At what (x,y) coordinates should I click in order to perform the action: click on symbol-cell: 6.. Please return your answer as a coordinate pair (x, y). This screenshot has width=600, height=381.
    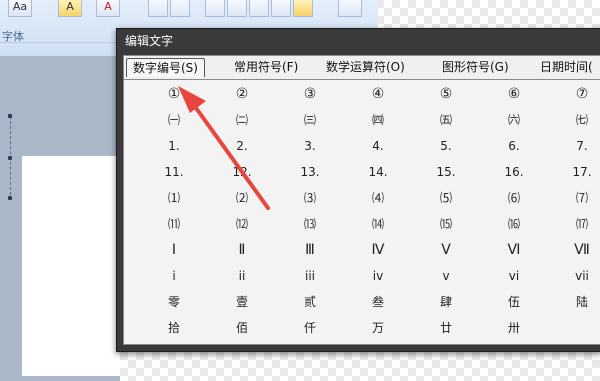
    Looking at the image, I should click on (514, 146).